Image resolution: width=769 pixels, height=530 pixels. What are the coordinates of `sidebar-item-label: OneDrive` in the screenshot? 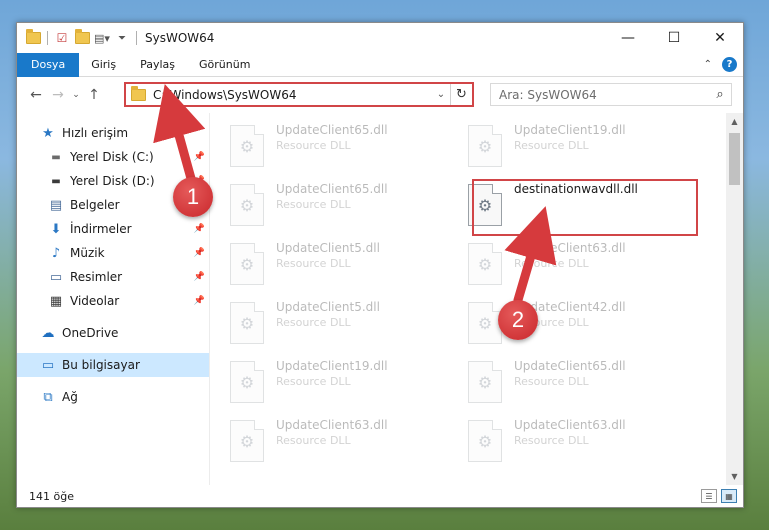 It's located at (90, 333).